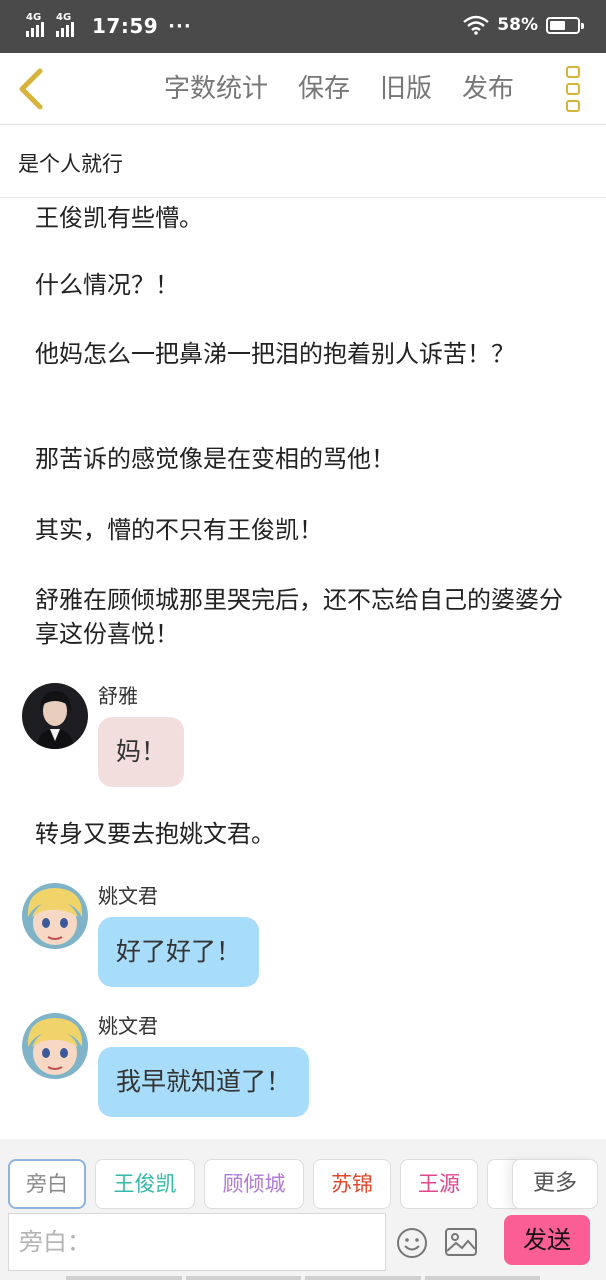 This screenshot has width=606, height=1280. I want to click on narration-paragraph: 他妈怎么一把鼻涕一把泪的抱着别人诉苦！？, so click(275, 354).